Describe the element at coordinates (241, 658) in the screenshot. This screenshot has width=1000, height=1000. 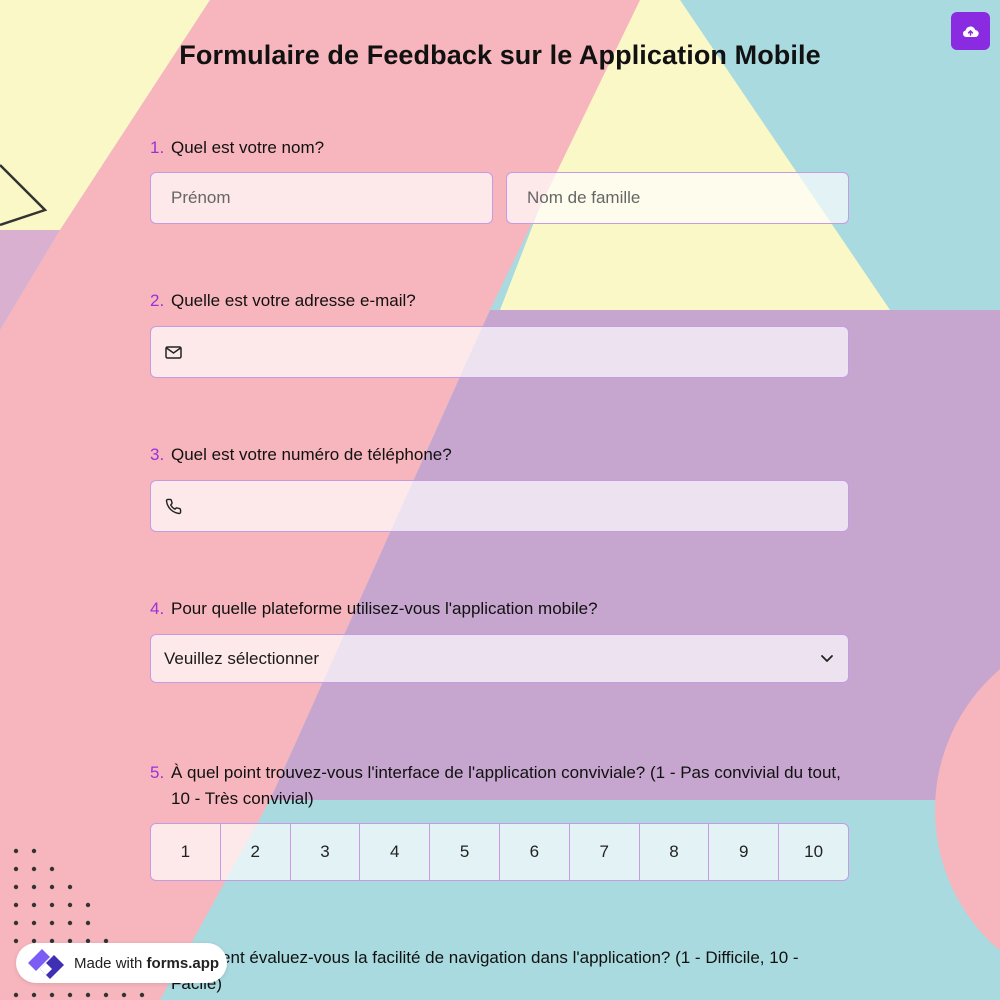
I see `platform-select-value: Veuillez sélectionner` at that location.